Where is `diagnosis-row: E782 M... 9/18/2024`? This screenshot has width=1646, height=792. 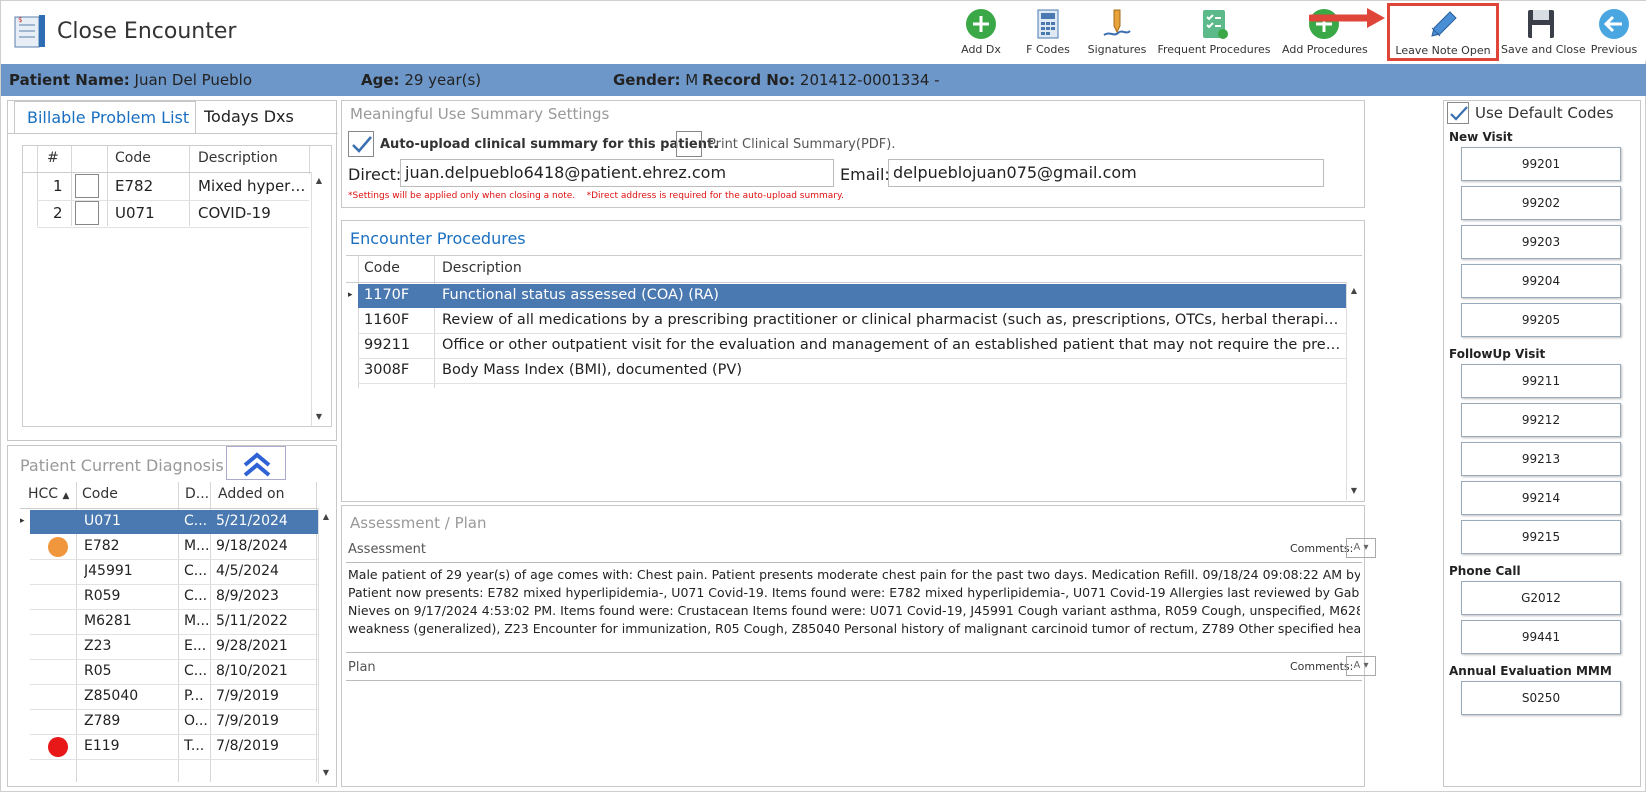
diagnosis-row: E782 M... 9/18/2024 is located at coordinates (174, 547).